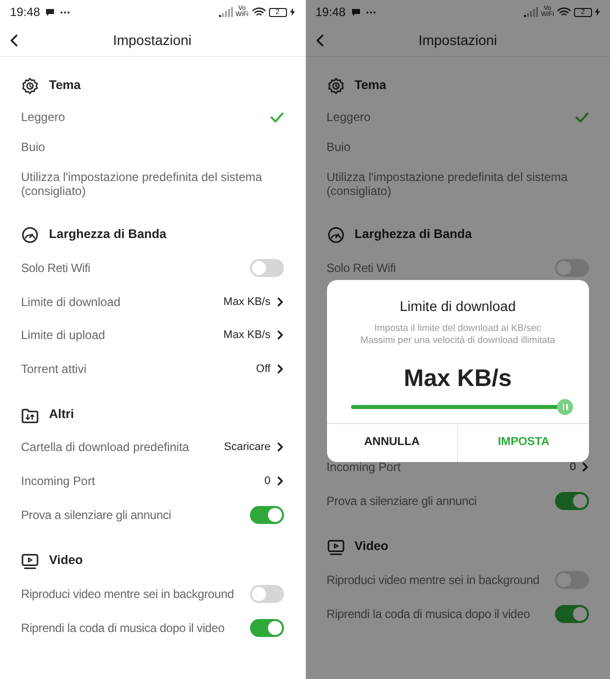 The width and height of the screenshot is (610, 679). What do you see at coordinates (565, 407) in the screenshot?
I see `slider-thumb` at bounding box center [565, 407].